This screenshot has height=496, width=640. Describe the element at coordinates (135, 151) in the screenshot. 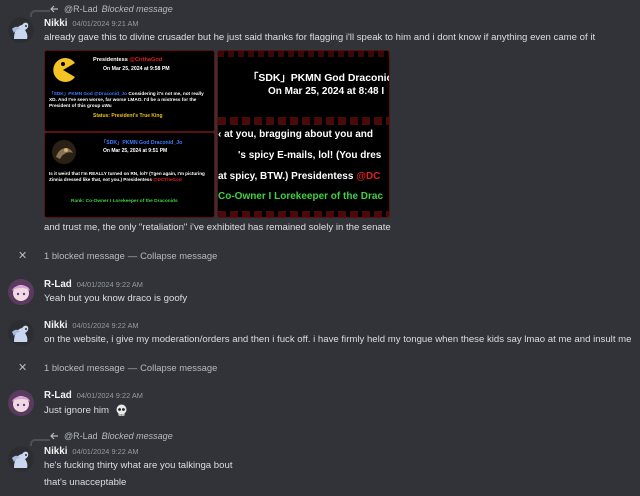

I see `embed-date: On Mar 25, 2024 at 9:51 PM` at that location.